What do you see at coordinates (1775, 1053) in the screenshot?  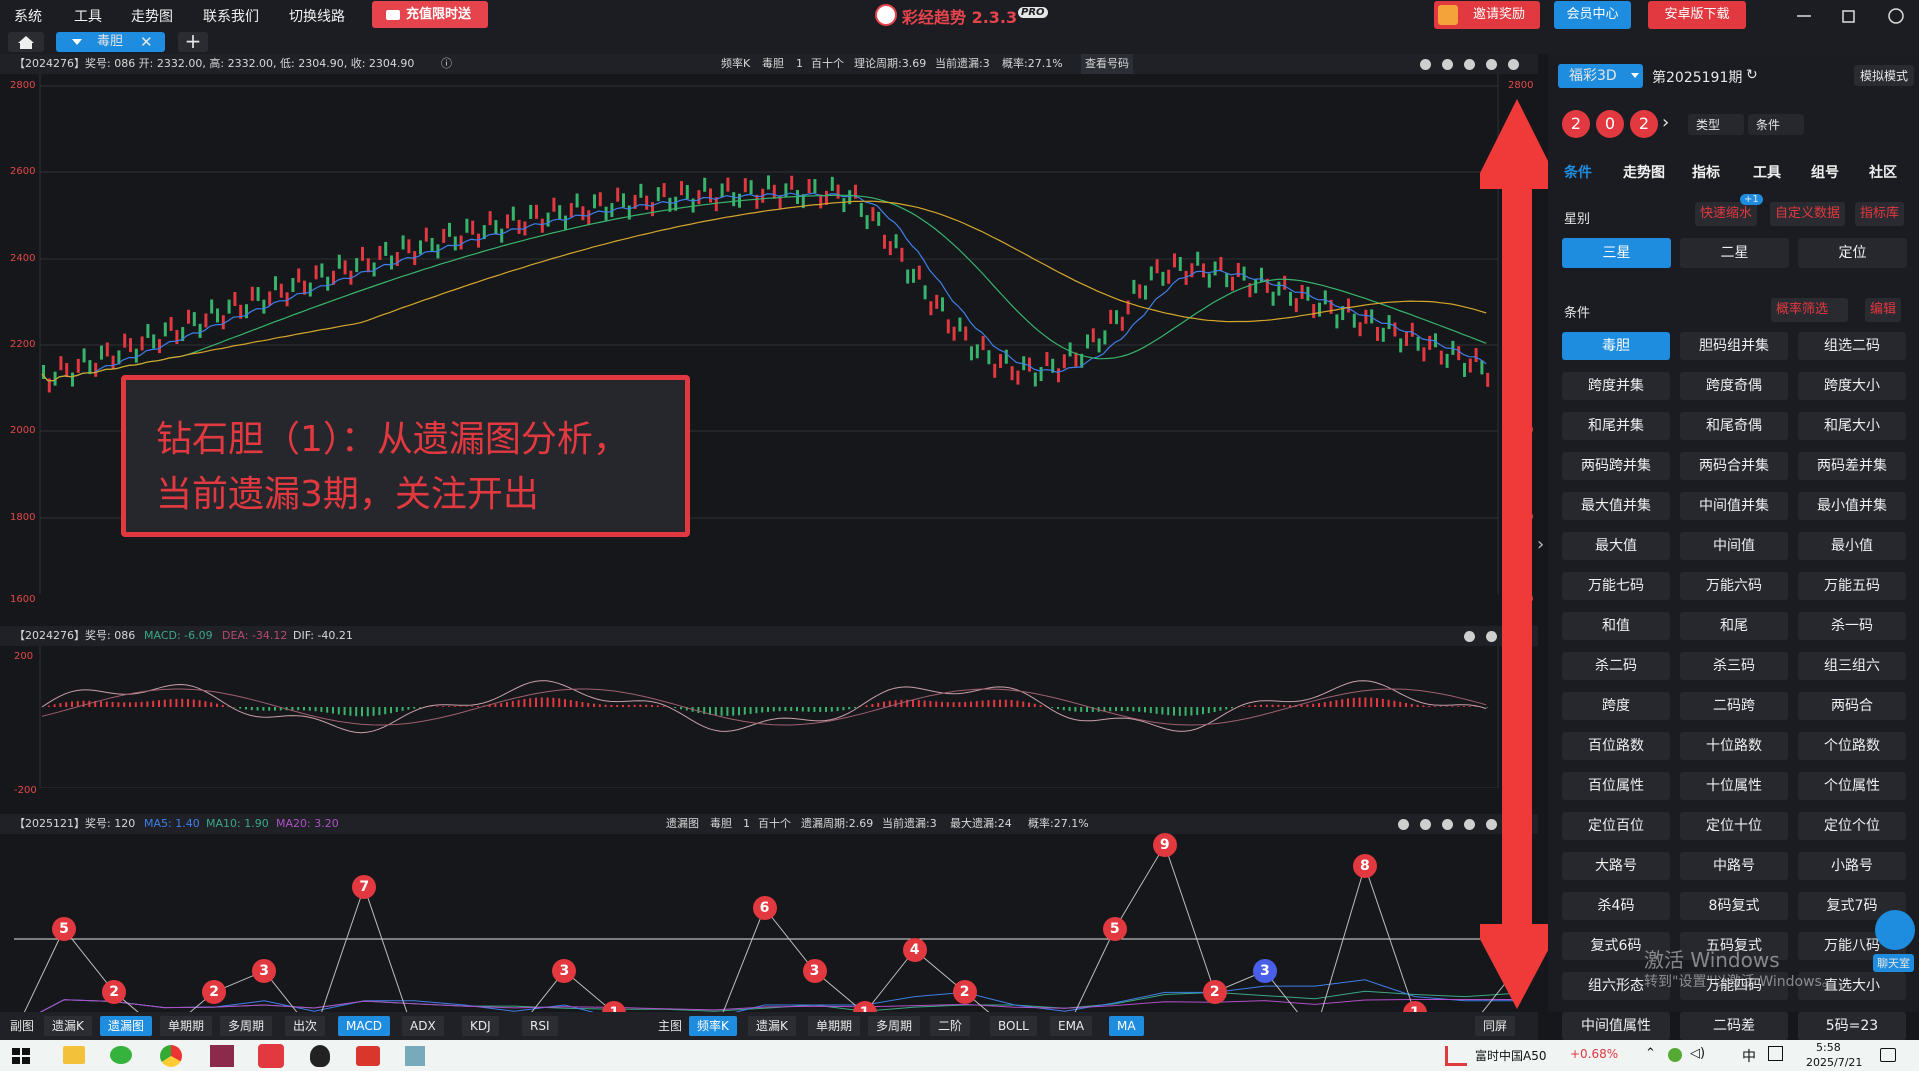 I see `input-grid-icon` at bounding box center [1775, 1053].